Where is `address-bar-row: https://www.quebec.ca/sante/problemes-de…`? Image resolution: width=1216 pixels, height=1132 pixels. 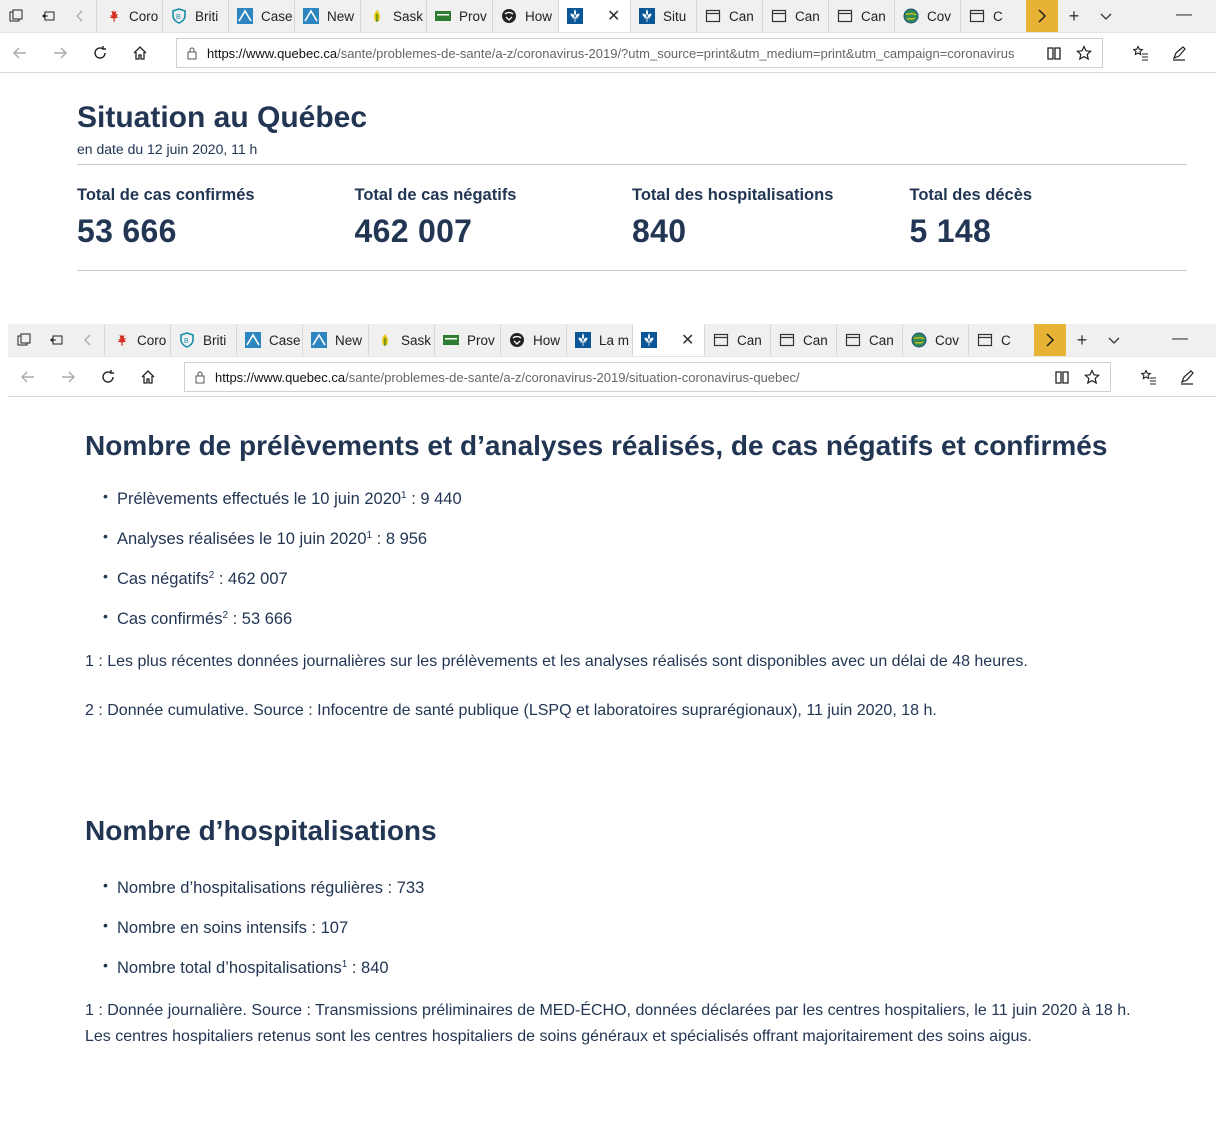 address-bar-row: https://www.quebec.ca/sante/problemes-de… is located at coordinates (612, 377).